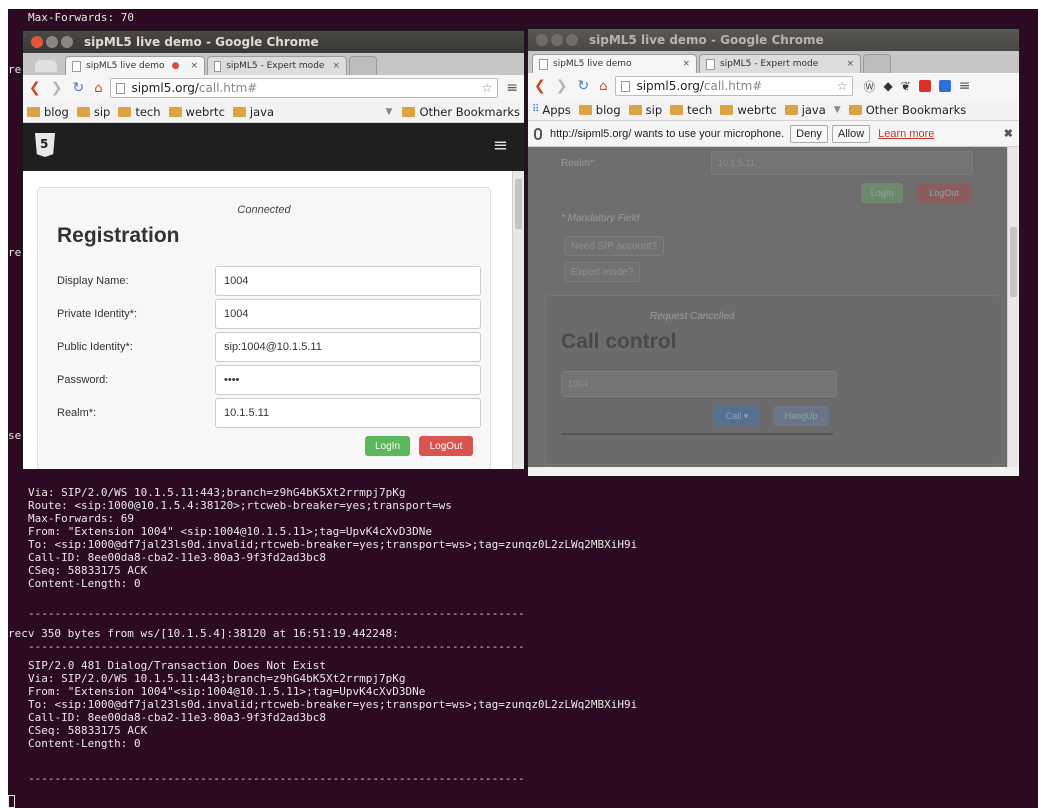 The width and height of the screenshot is (1038, 808). Describe the element at coordinates (614, 246) in the screenshot. I see `need-sip-account-button: Need SIP account?` at that location.